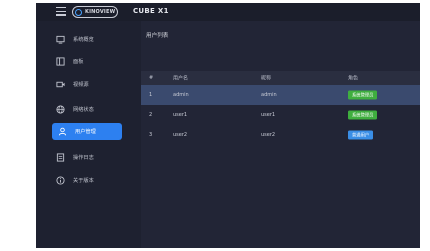 This screenshot has height=251, width=430. I want to click on sidebar-item-label: 用户管理, so click(85, 132).